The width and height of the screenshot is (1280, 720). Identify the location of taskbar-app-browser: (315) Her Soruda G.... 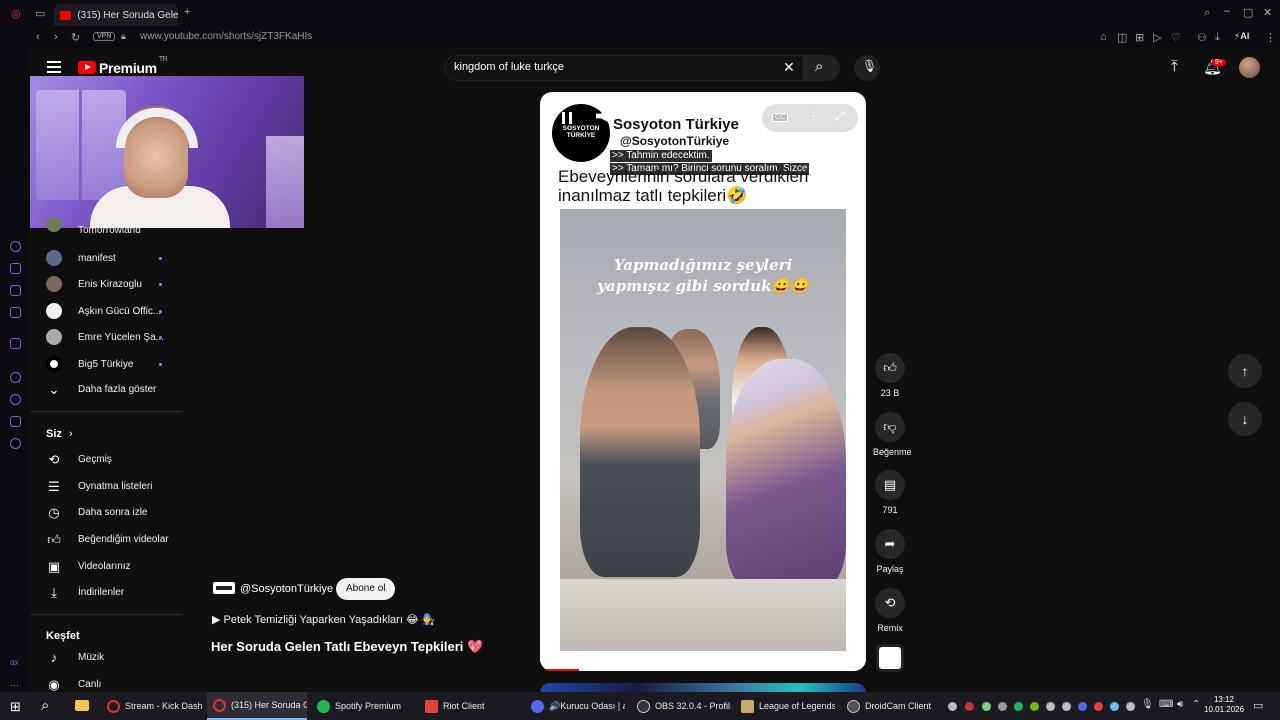
(257, 706).